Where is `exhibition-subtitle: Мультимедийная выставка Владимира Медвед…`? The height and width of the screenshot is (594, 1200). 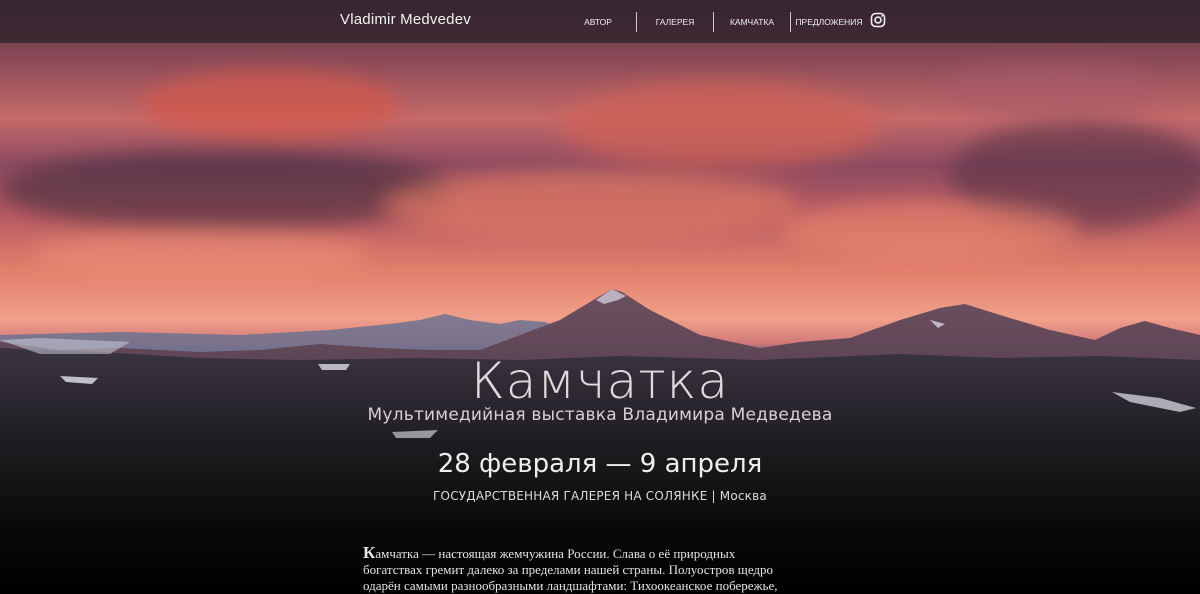
exhibition-subtitle: Мультимедийная выставка Владимира Медвед… is located at coordinates (600, 415).